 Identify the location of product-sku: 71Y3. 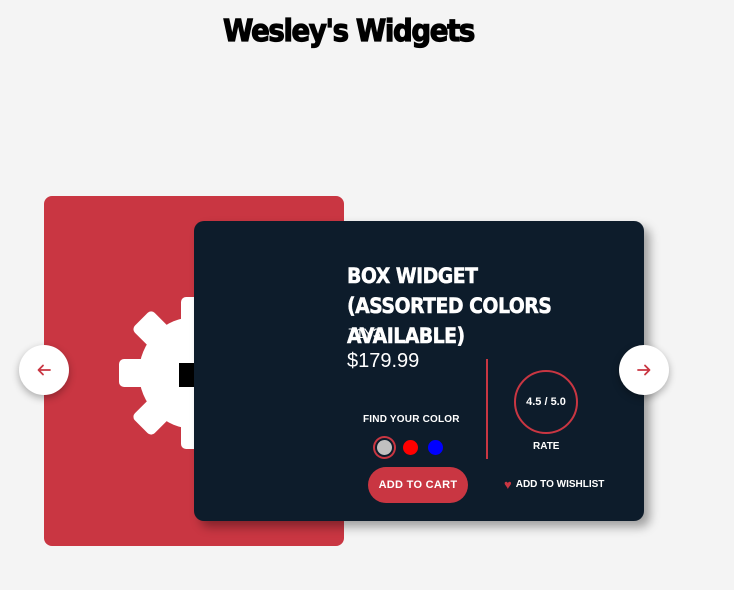
(364, 333).